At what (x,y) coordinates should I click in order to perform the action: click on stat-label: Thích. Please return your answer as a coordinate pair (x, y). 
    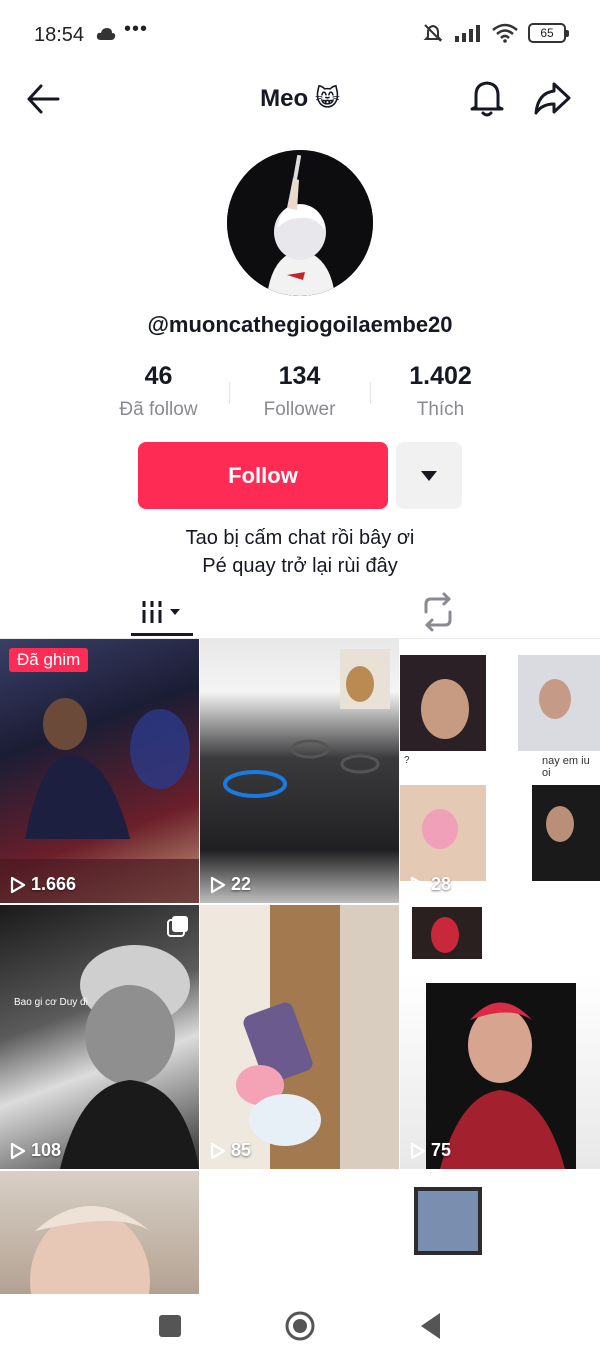
    Looking at the image, I should click on (440, 409).